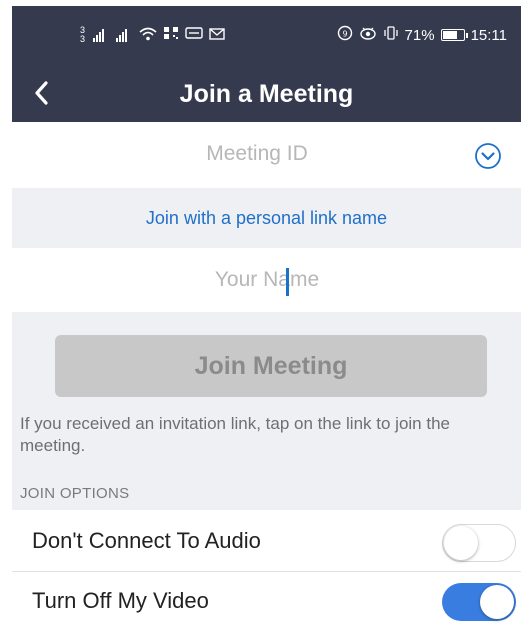 The image size is (521, 628). I want to click on status-bar-left: 3 3, so click(152, 35).